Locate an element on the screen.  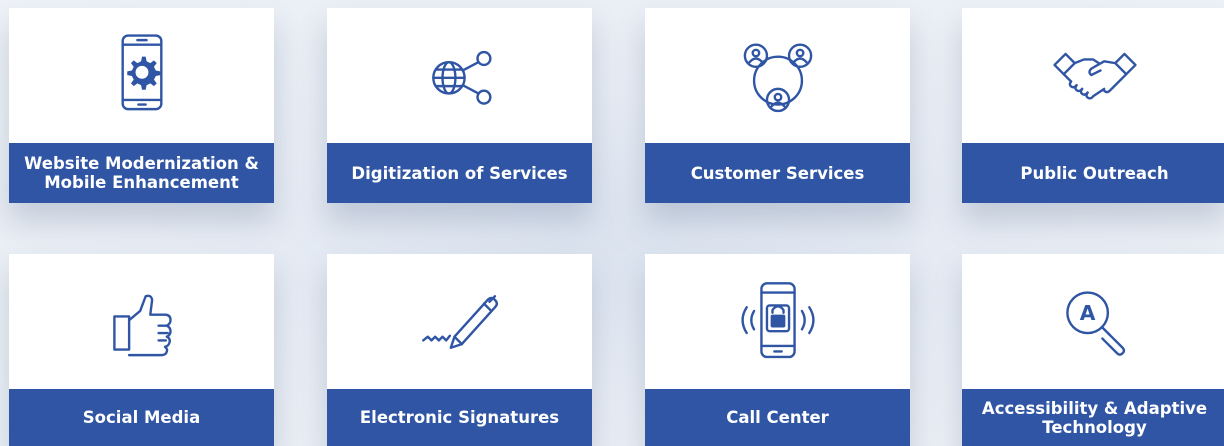
service-label: Public Outreach is located at coordinates (1093, 173).